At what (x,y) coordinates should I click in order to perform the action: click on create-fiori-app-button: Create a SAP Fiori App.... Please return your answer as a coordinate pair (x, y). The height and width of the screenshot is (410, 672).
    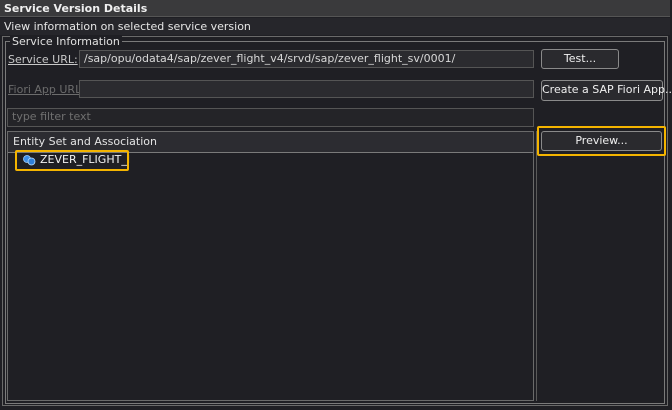
    Looking at the image, I should click on (606, 90).